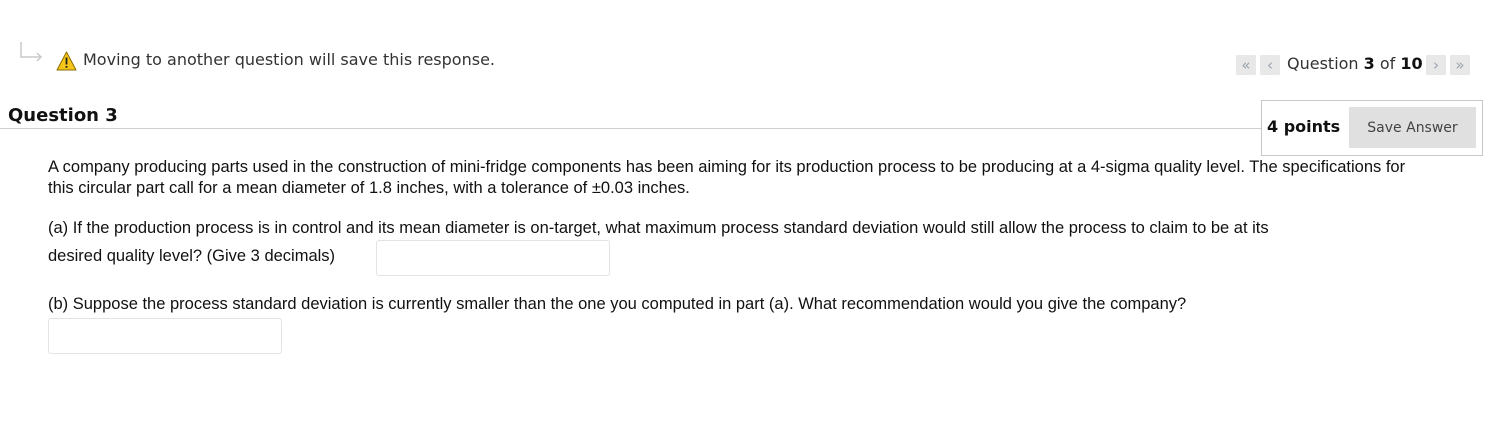 The image size is (1510, 436). Describe the element at coordinates (1436, 65) in the screenshot. I see `next-question-button: ›` at that location.